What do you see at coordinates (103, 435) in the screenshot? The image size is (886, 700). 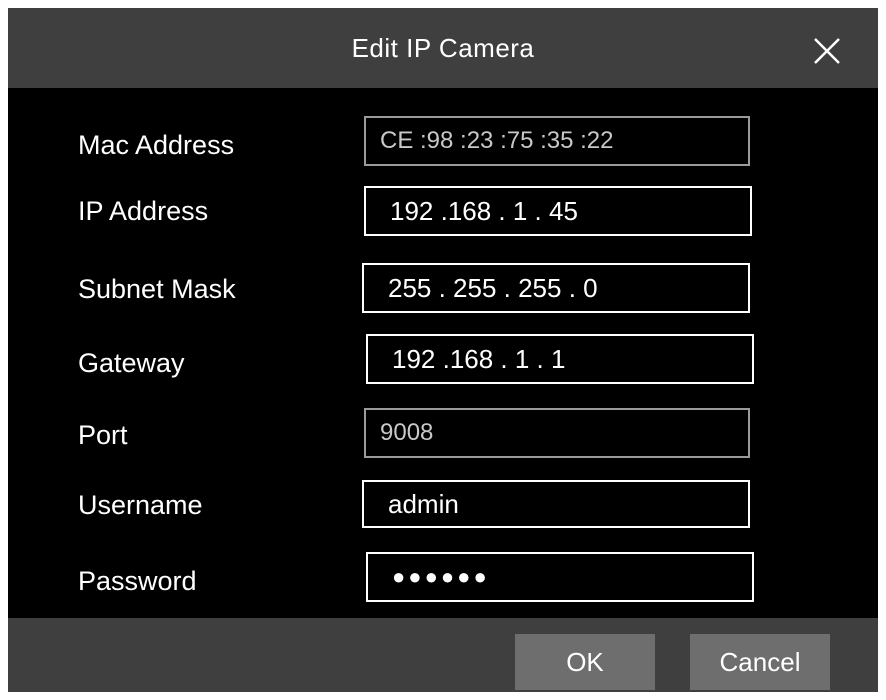 I see `port-label: Port` at bounding box center [103, 435].